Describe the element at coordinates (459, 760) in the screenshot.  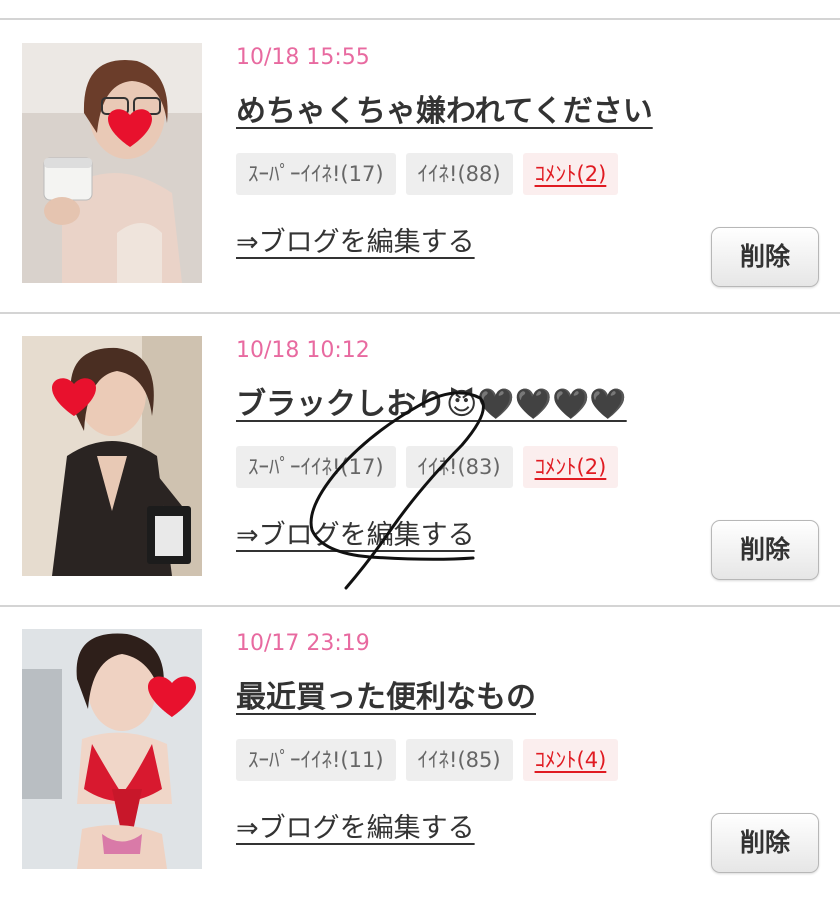
I see `like-badge: ｲｲﾈ!(85)` at that location.